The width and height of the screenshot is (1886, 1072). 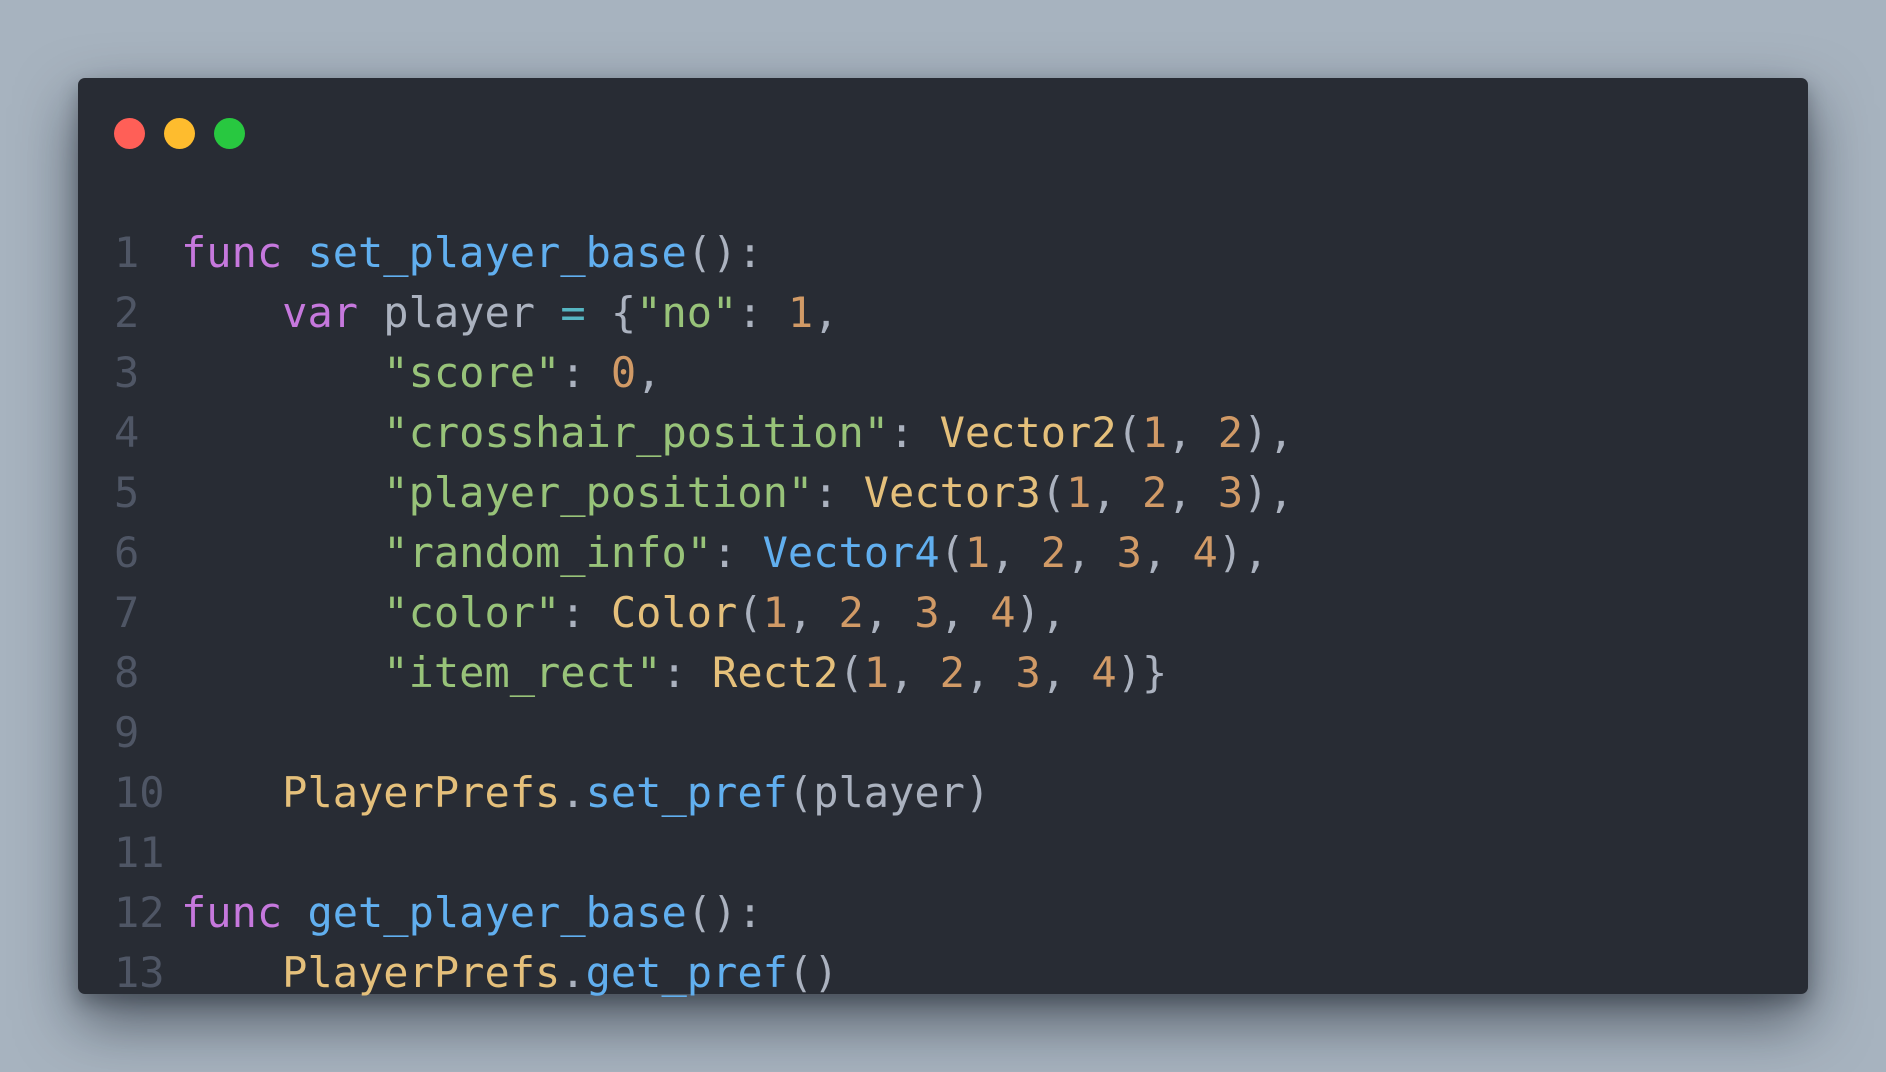 I want to click on line-number: 2, so click(x=127, y=312).